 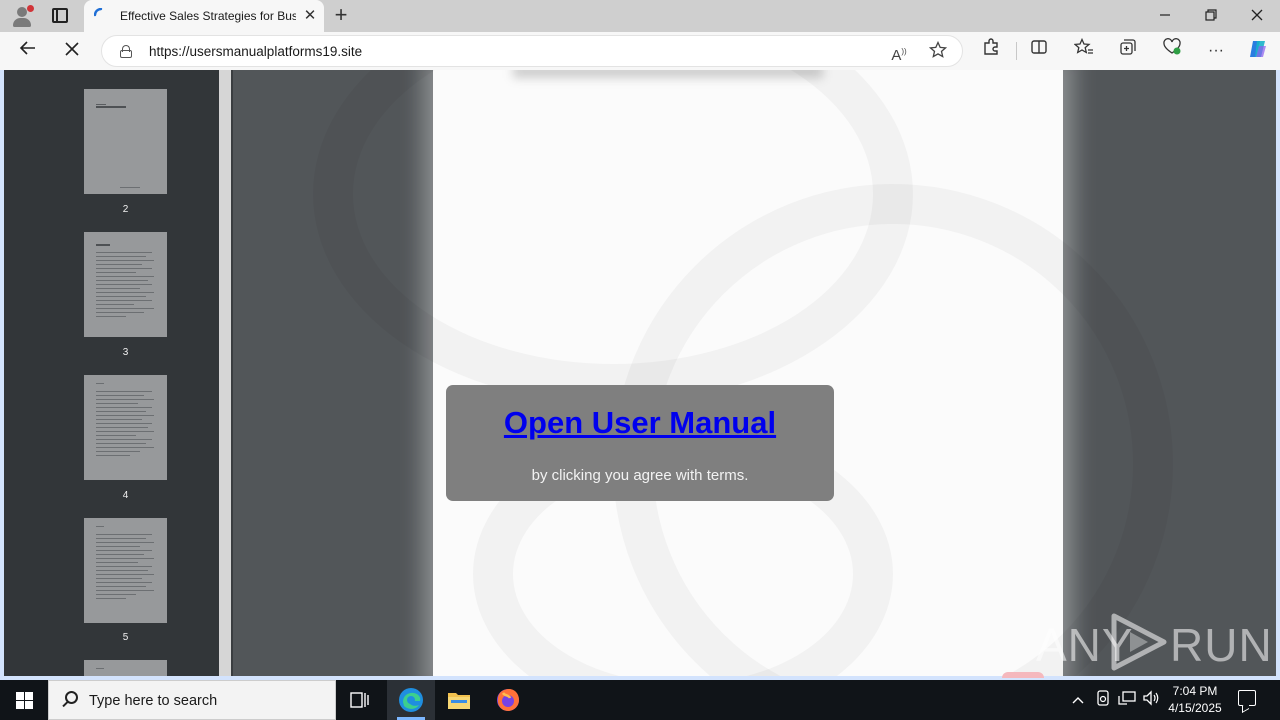 I want to click on close-window-button, so click(x=1257, y=16).